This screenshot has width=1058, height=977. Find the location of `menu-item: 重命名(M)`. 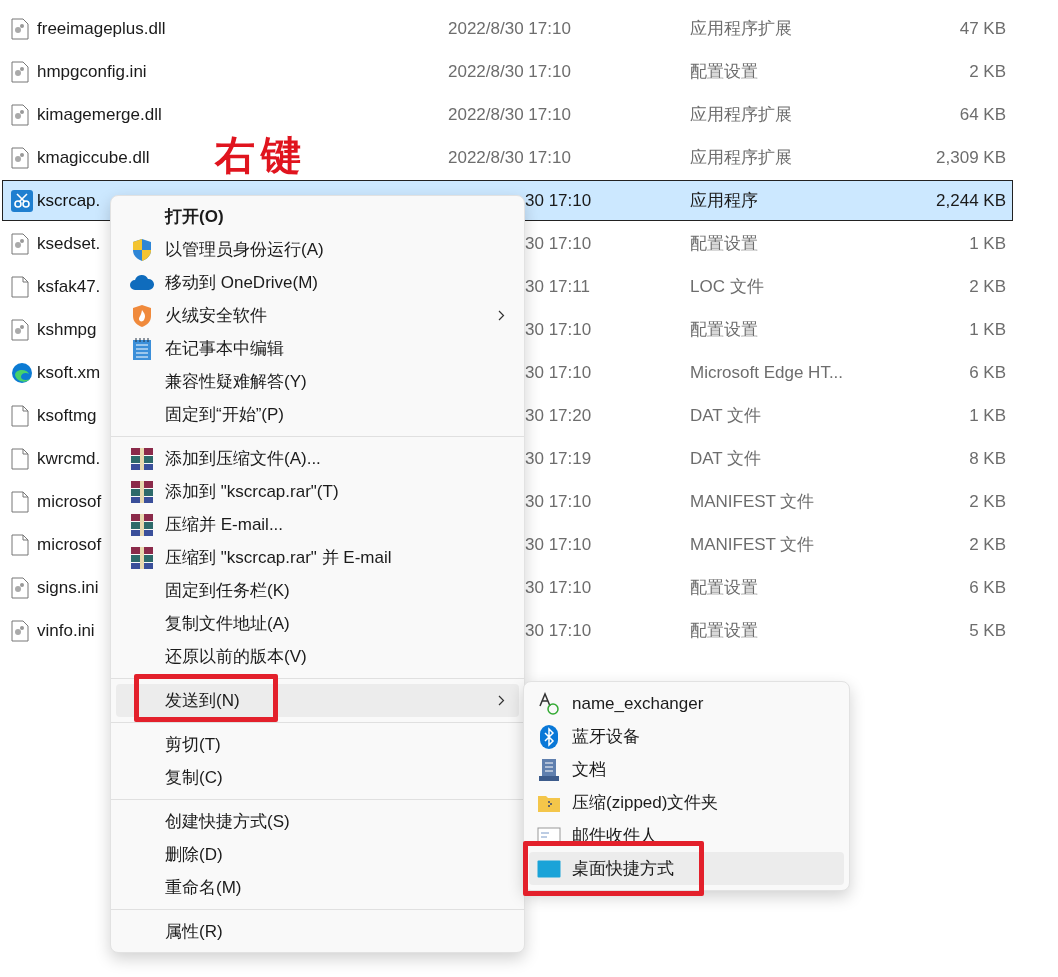

menu-item: 重命名(M) is located at coordinates (317, 887).